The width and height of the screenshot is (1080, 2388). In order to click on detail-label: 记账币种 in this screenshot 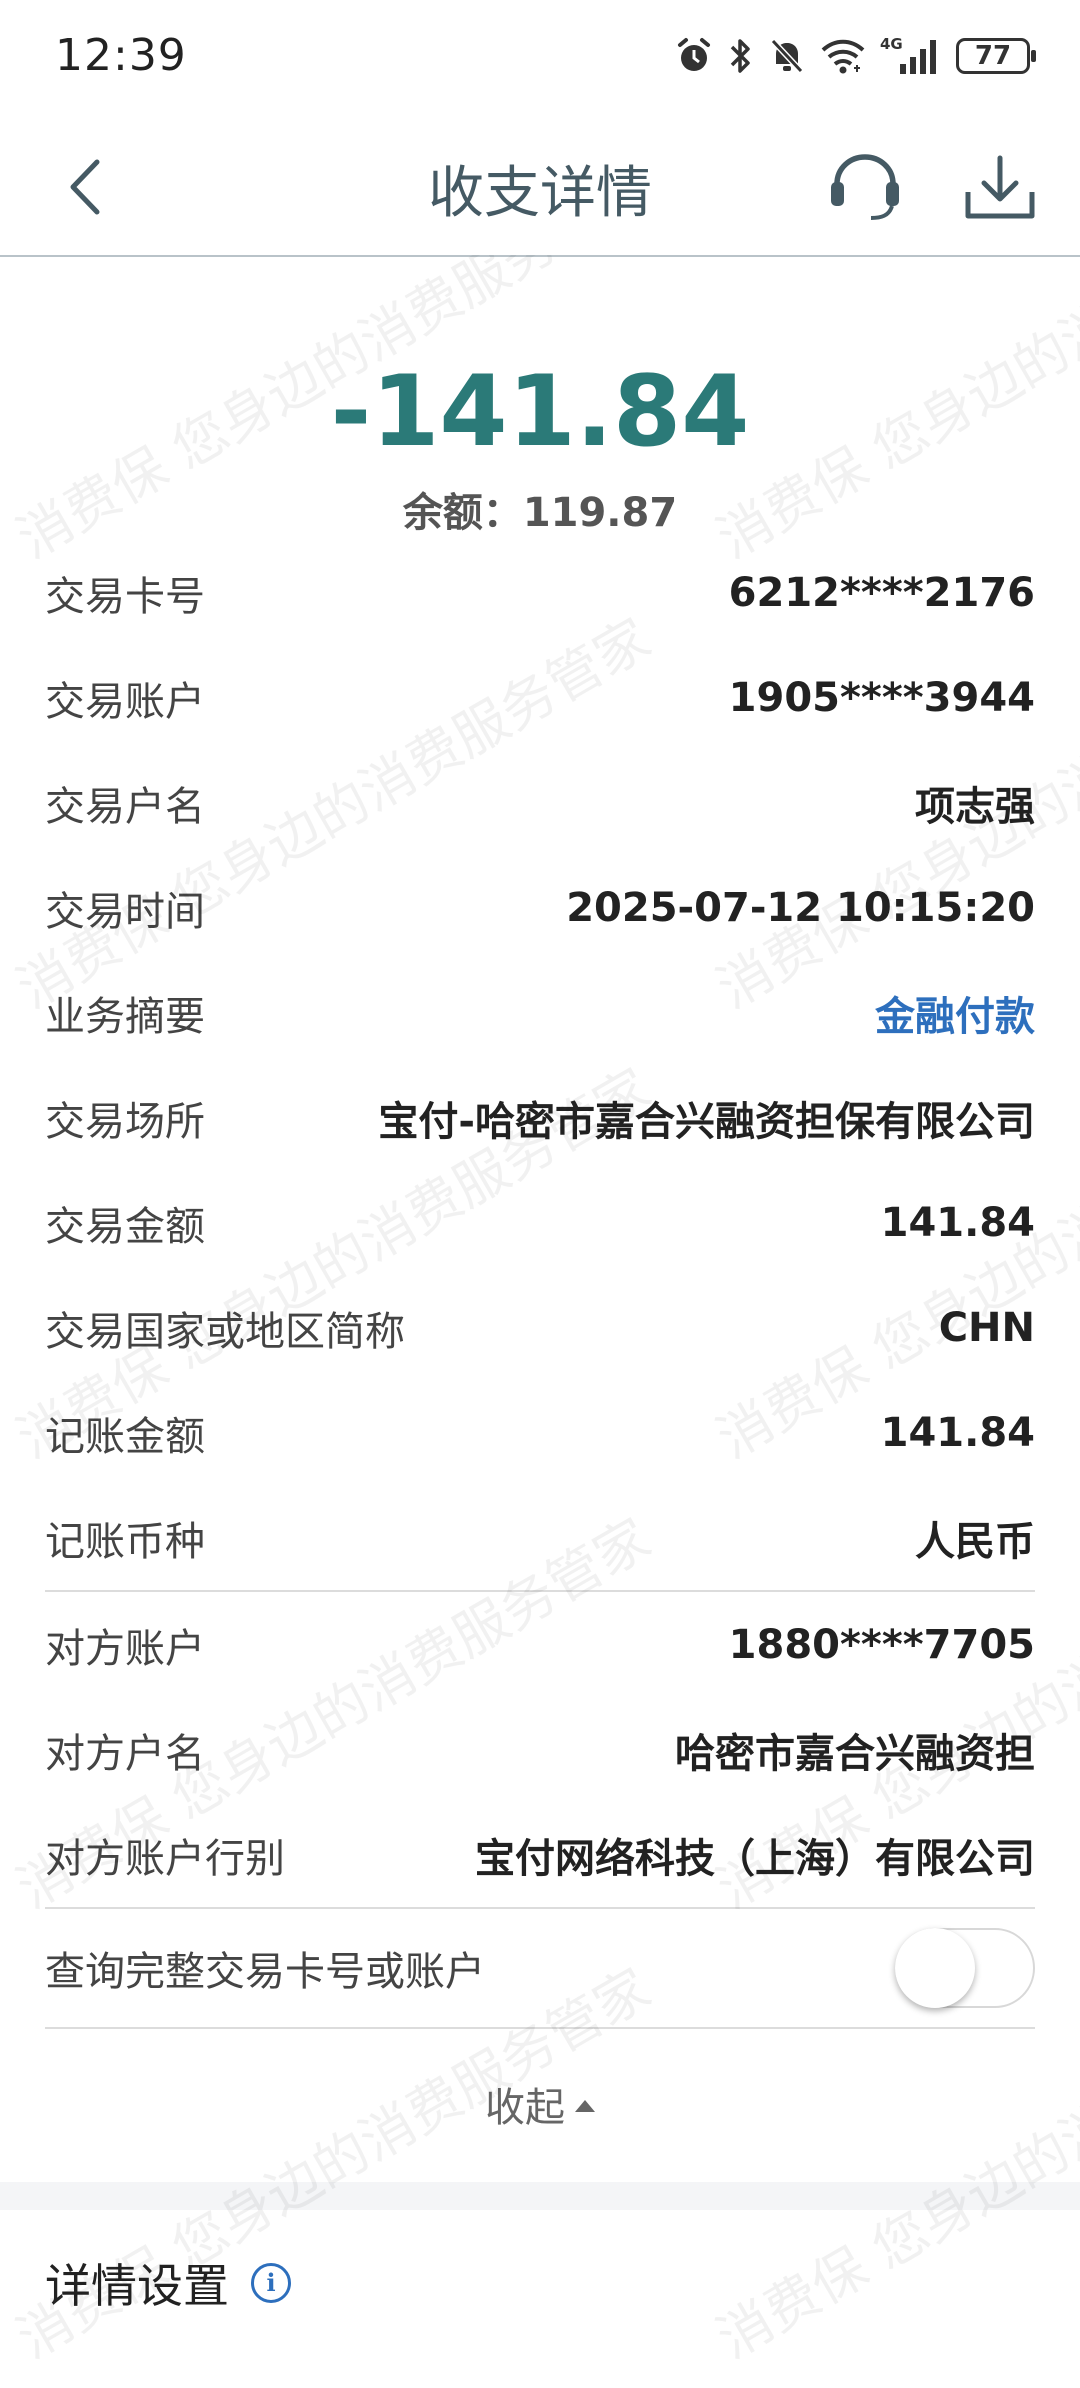, I will do `click(125, 1541)`.